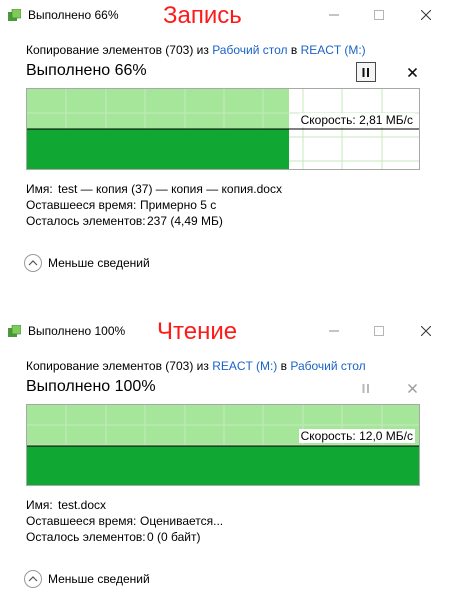 This screenshot has height=600, width=450. I want to click on progress-heading: Выполнено 100%, so click(91, 386).